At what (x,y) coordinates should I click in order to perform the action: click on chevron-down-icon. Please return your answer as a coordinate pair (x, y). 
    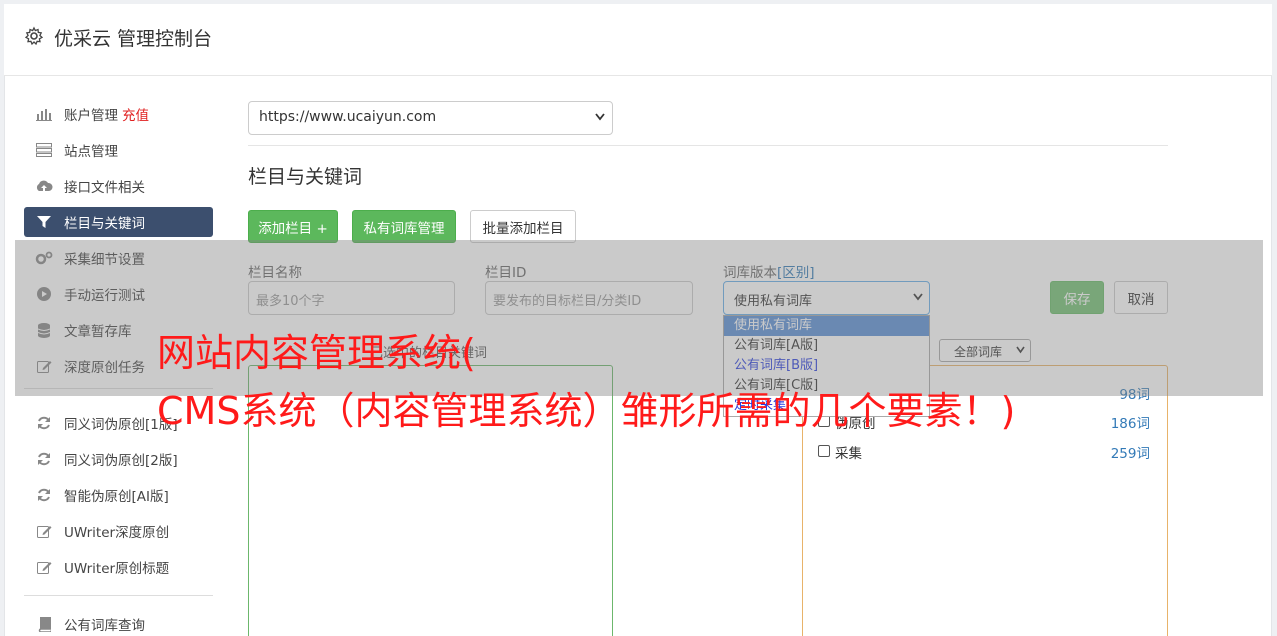
    Looking at the image, I should click on (600, 119).